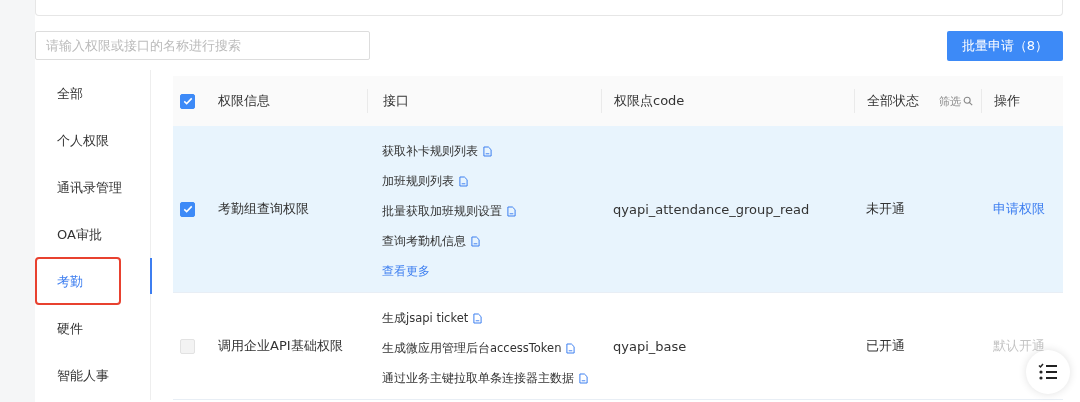 Image resolution: width=1080 pixels, height=402 pixels. I want to click on api-name: 加班规则列表, so click(418, 181).